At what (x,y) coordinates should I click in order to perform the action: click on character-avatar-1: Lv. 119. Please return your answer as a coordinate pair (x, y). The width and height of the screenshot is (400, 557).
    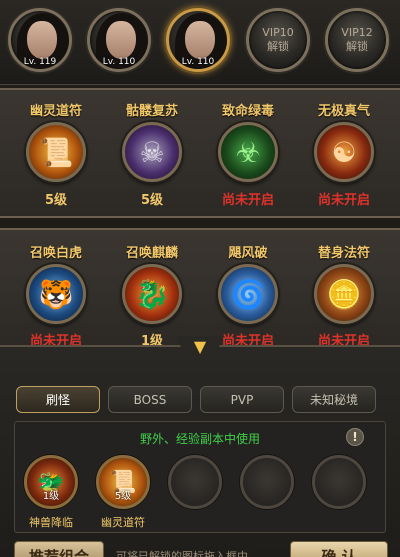
    Looking at the image, I should click on (40, 40).